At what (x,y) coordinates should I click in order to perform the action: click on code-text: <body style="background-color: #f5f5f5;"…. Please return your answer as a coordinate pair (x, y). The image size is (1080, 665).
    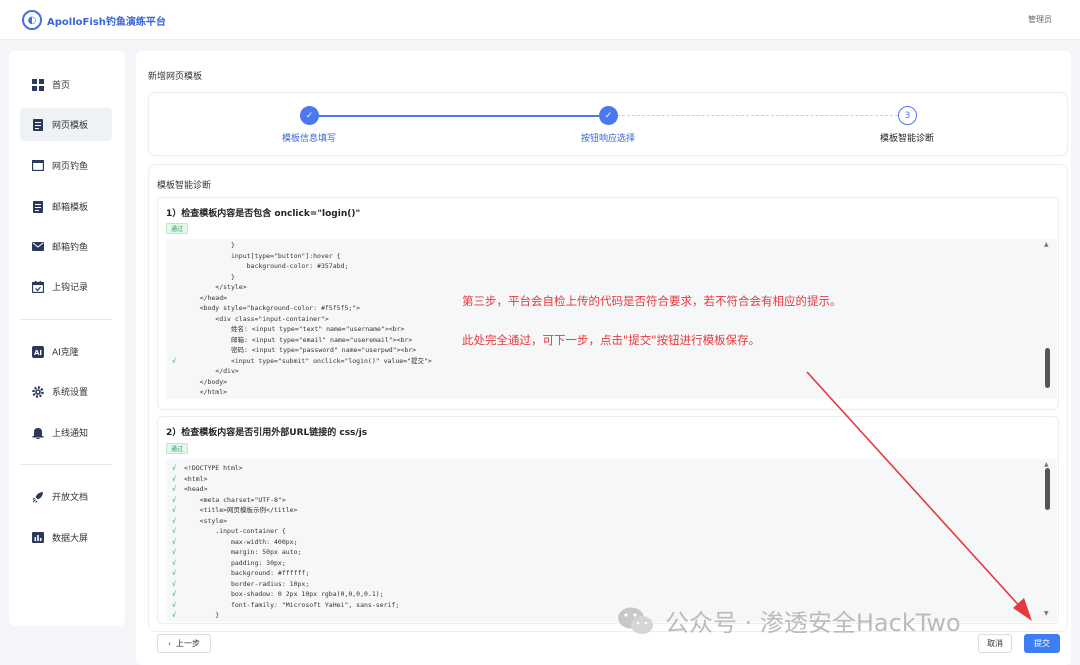
    Looking at the image, I should click on (272, 308).